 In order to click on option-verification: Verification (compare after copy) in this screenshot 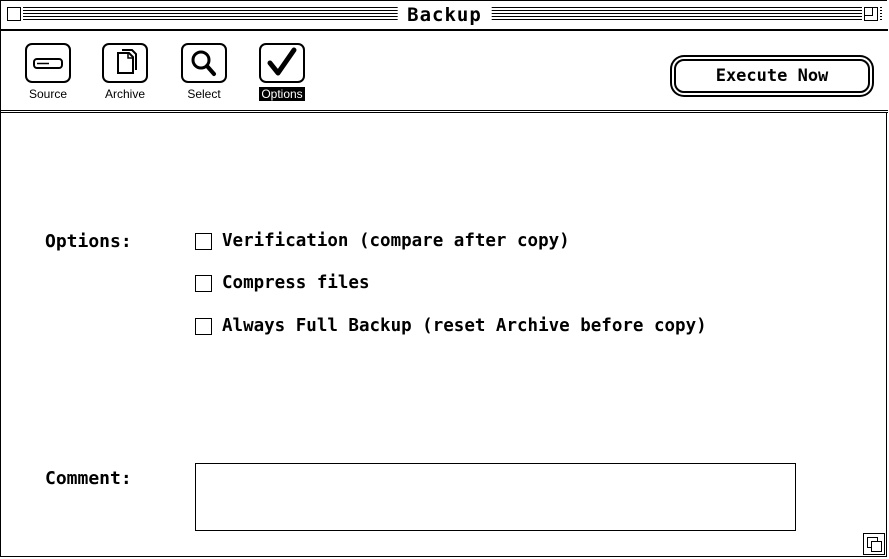, I will do `click(382, 241)`.